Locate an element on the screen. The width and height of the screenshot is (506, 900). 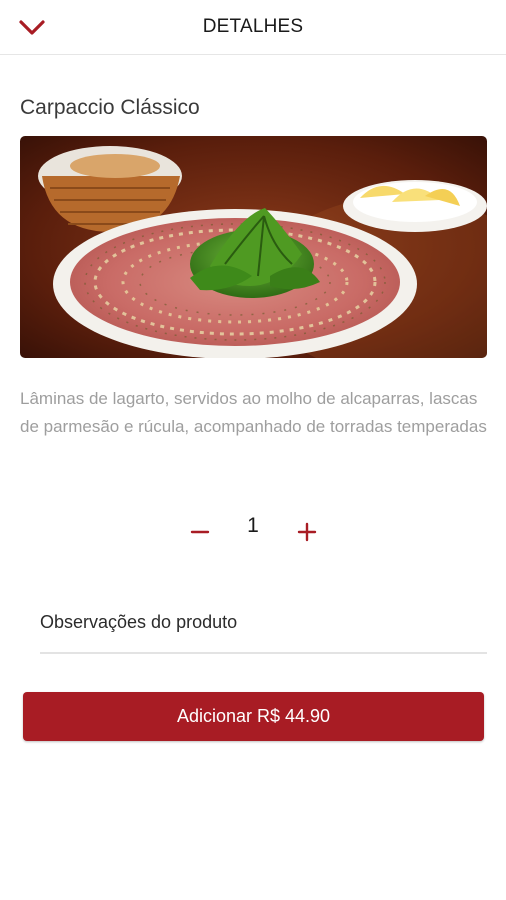
header-bar: DETALHES is located at coordinates (253, 27).